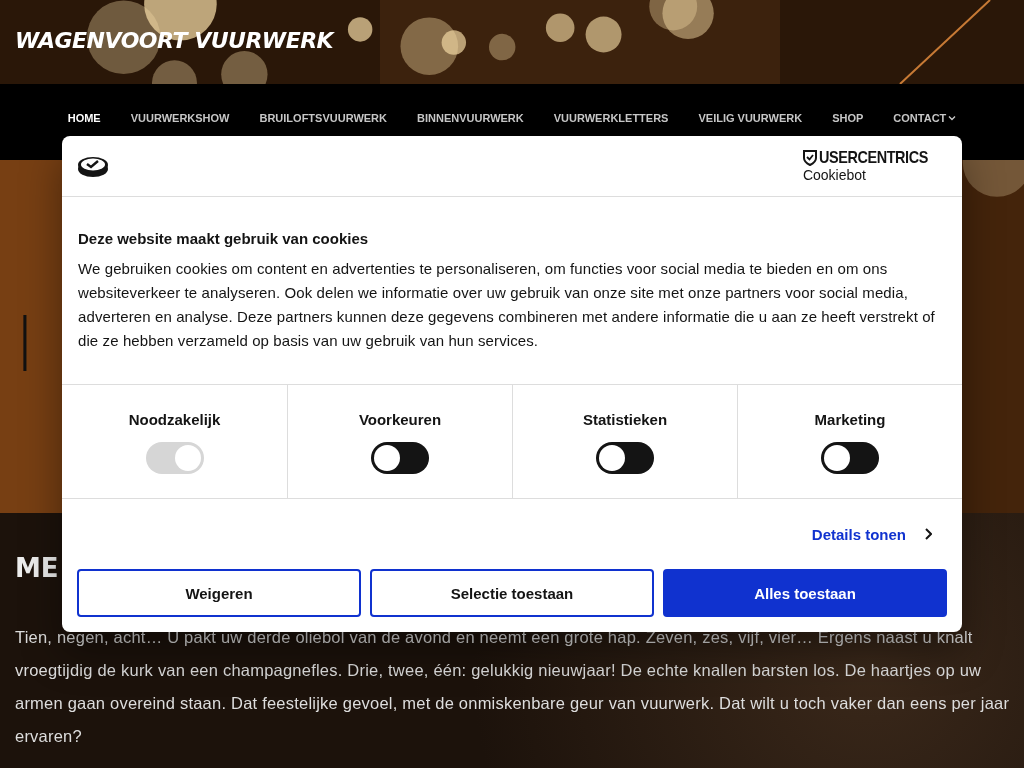 The image size is (1024, 768). What do you see at coordinates (84, 118) in the screenshot?
I see `nav-item: HOME` at bounding box center [84, 118].